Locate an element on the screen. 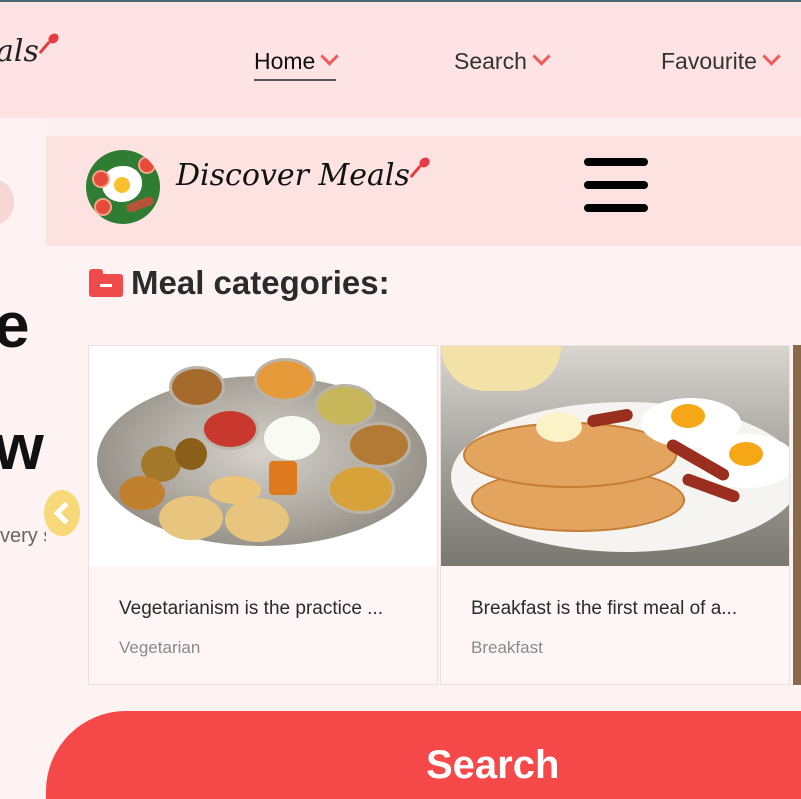  nav-home-label: Home is located at coordinates (285, 61).